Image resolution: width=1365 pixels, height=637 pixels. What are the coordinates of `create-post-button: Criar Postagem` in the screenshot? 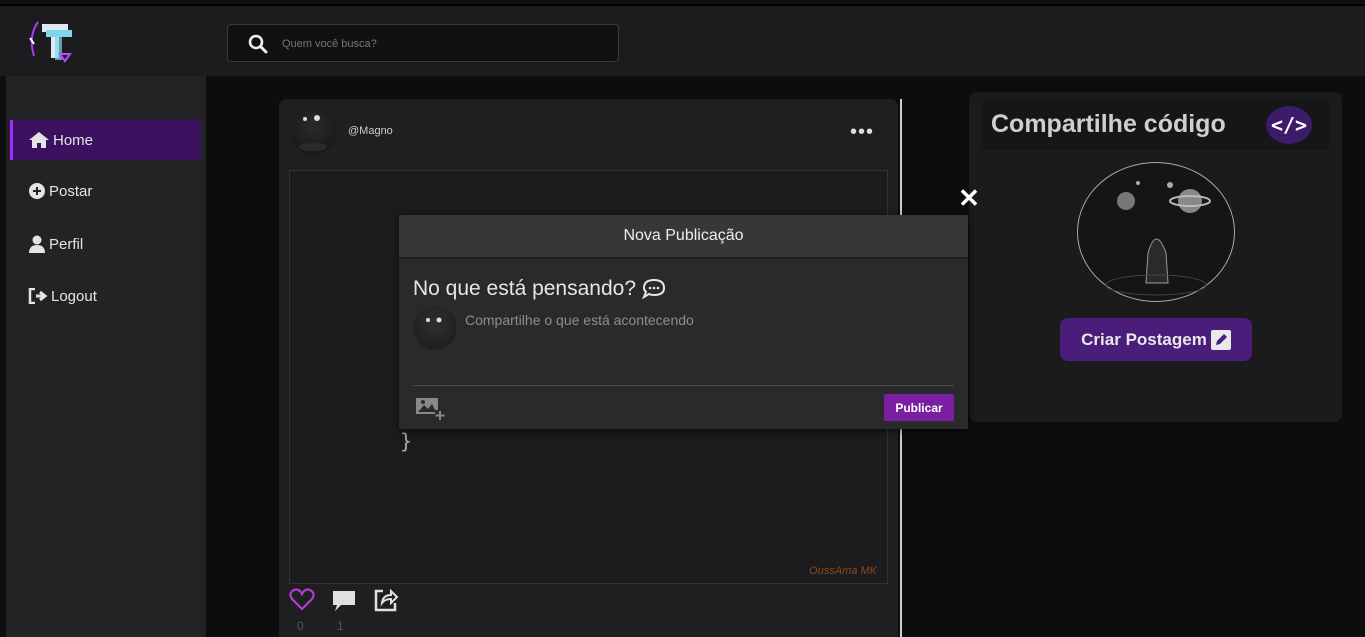 It's located at (1156, 339).